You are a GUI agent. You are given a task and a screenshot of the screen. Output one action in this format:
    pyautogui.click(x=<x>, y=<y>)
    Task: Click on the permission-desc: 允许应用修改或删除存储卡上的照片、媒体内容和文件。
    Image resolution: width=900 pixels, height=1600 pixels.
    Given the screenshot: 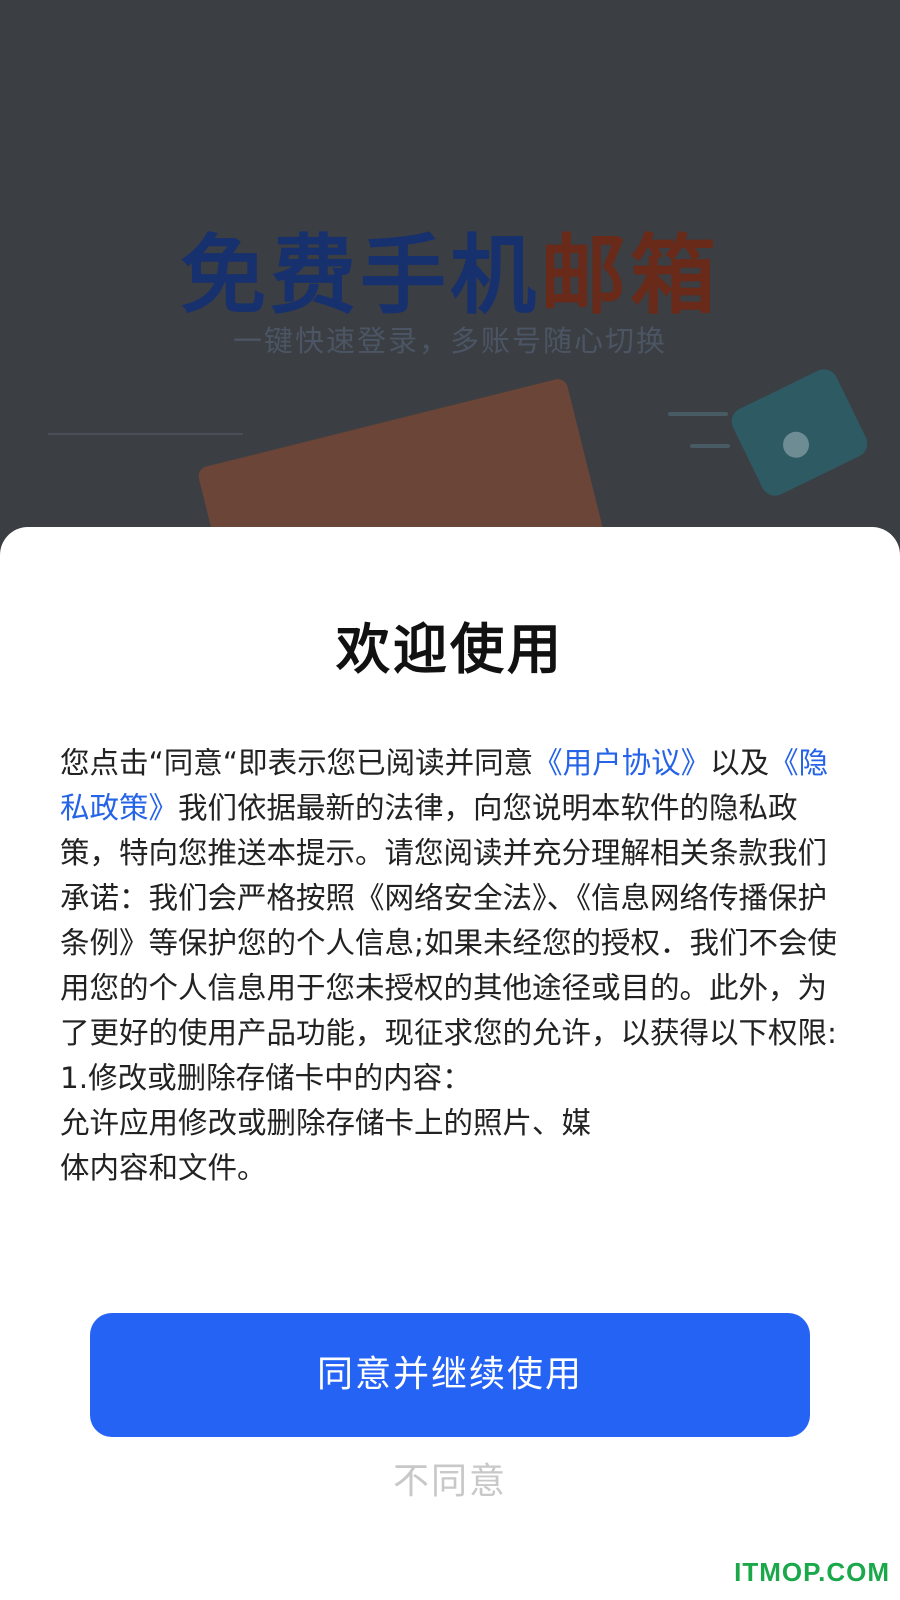 What is the action you would take?
    pyautogui.click(x=326, y=1145)
    